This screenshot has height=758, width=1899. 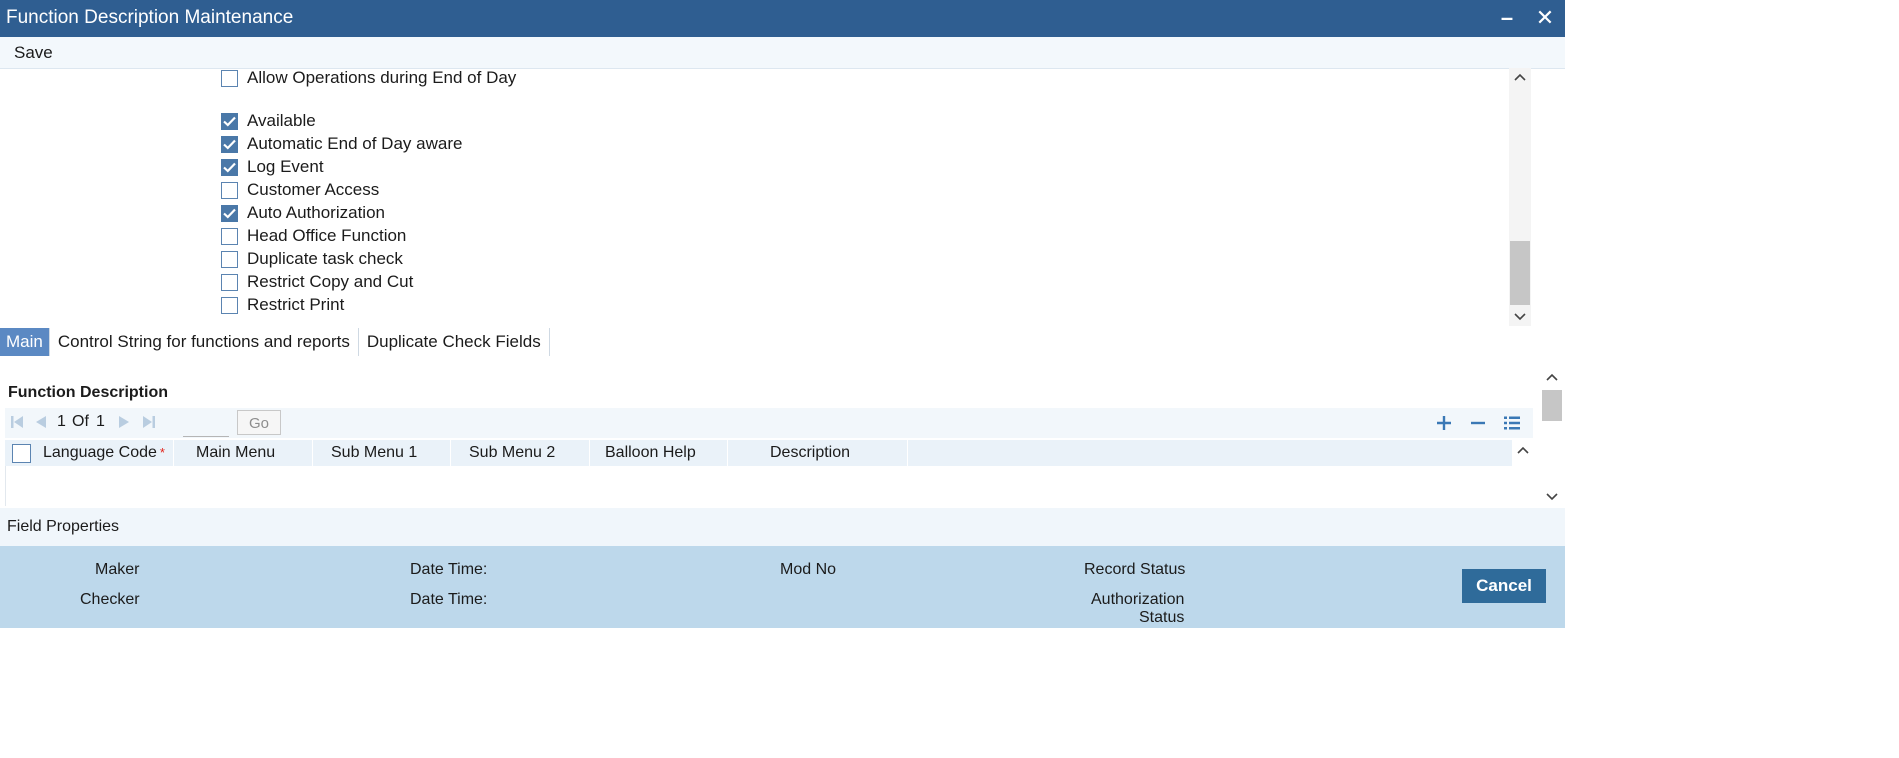 What do you see at coordinates (100, 452) in the screenshot?
I see `column-header-label: Language Code` at bounding box center [100, 452].